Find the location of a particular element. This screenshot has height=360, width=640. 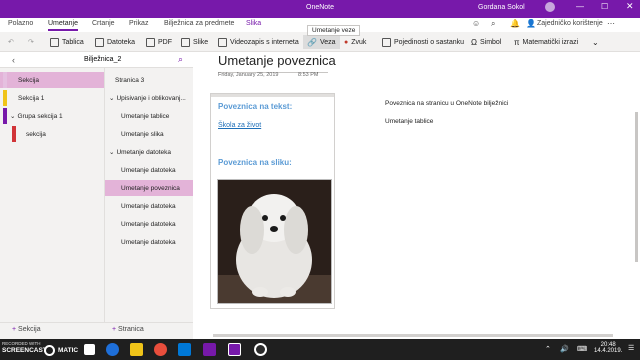

insert-link-button: 🔗 Veza is located at coordinates (321, 42).